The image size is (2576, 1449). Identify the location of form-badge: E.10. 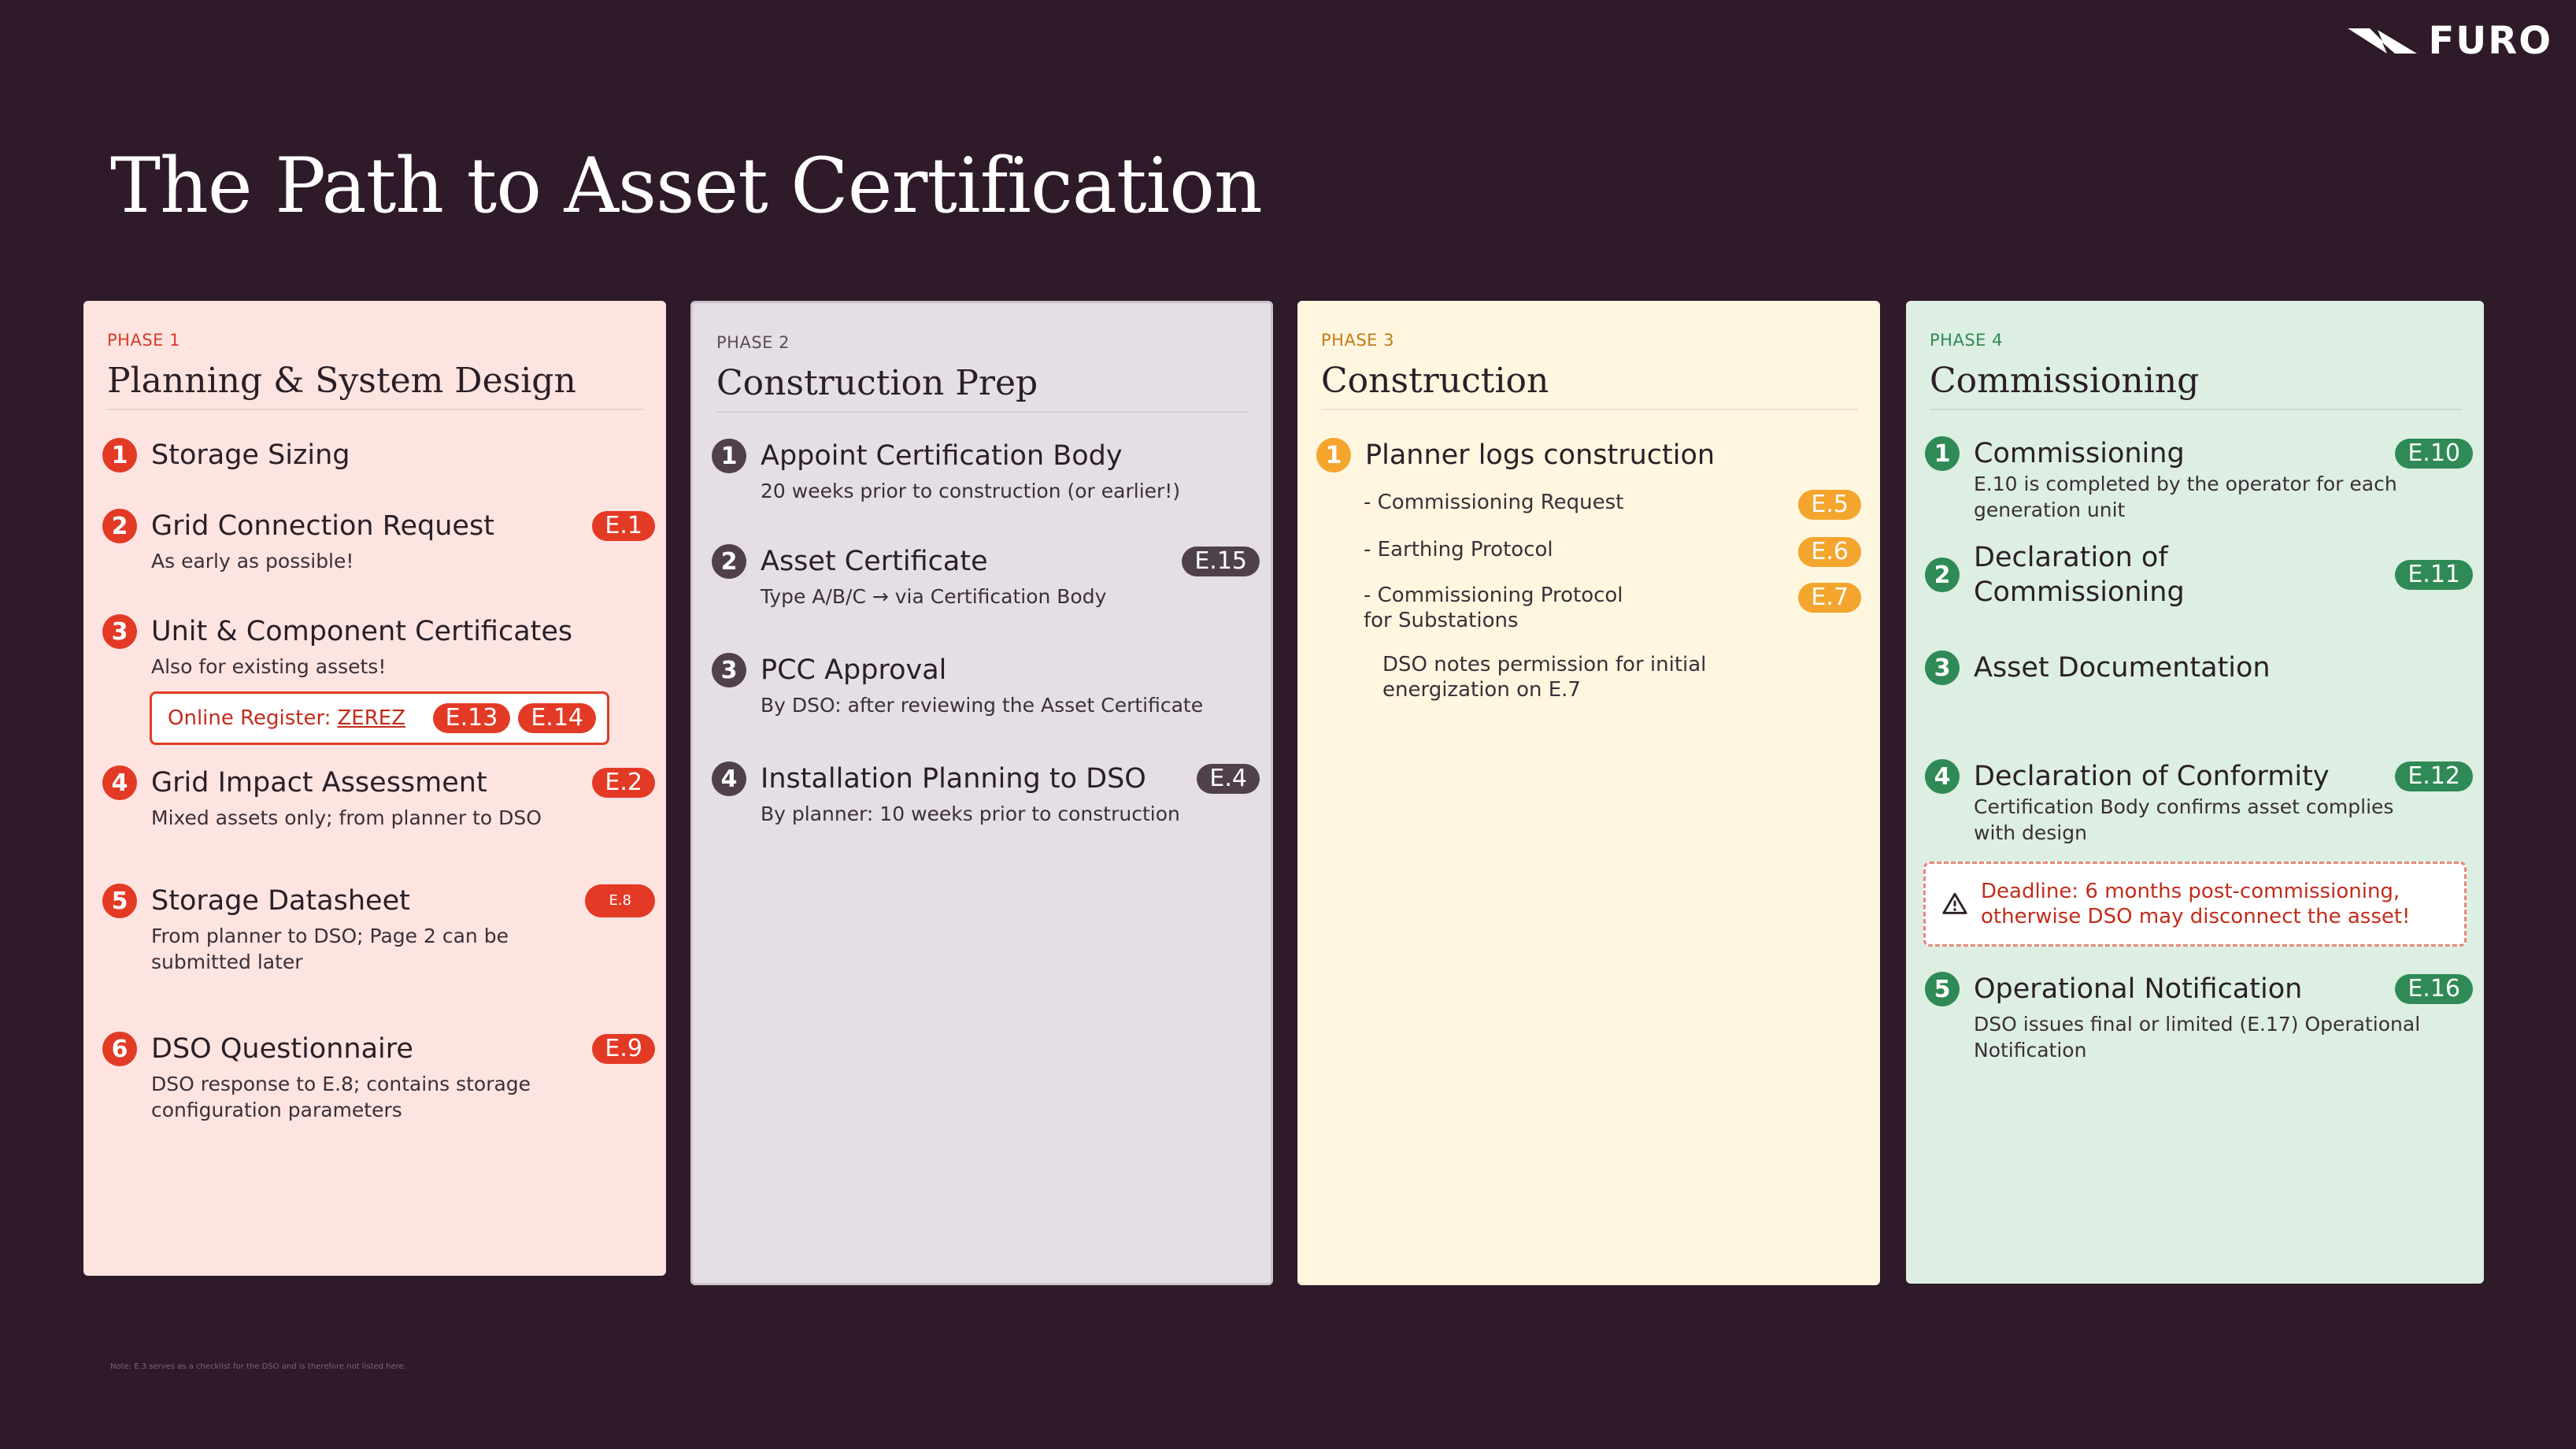
(2434, 454).